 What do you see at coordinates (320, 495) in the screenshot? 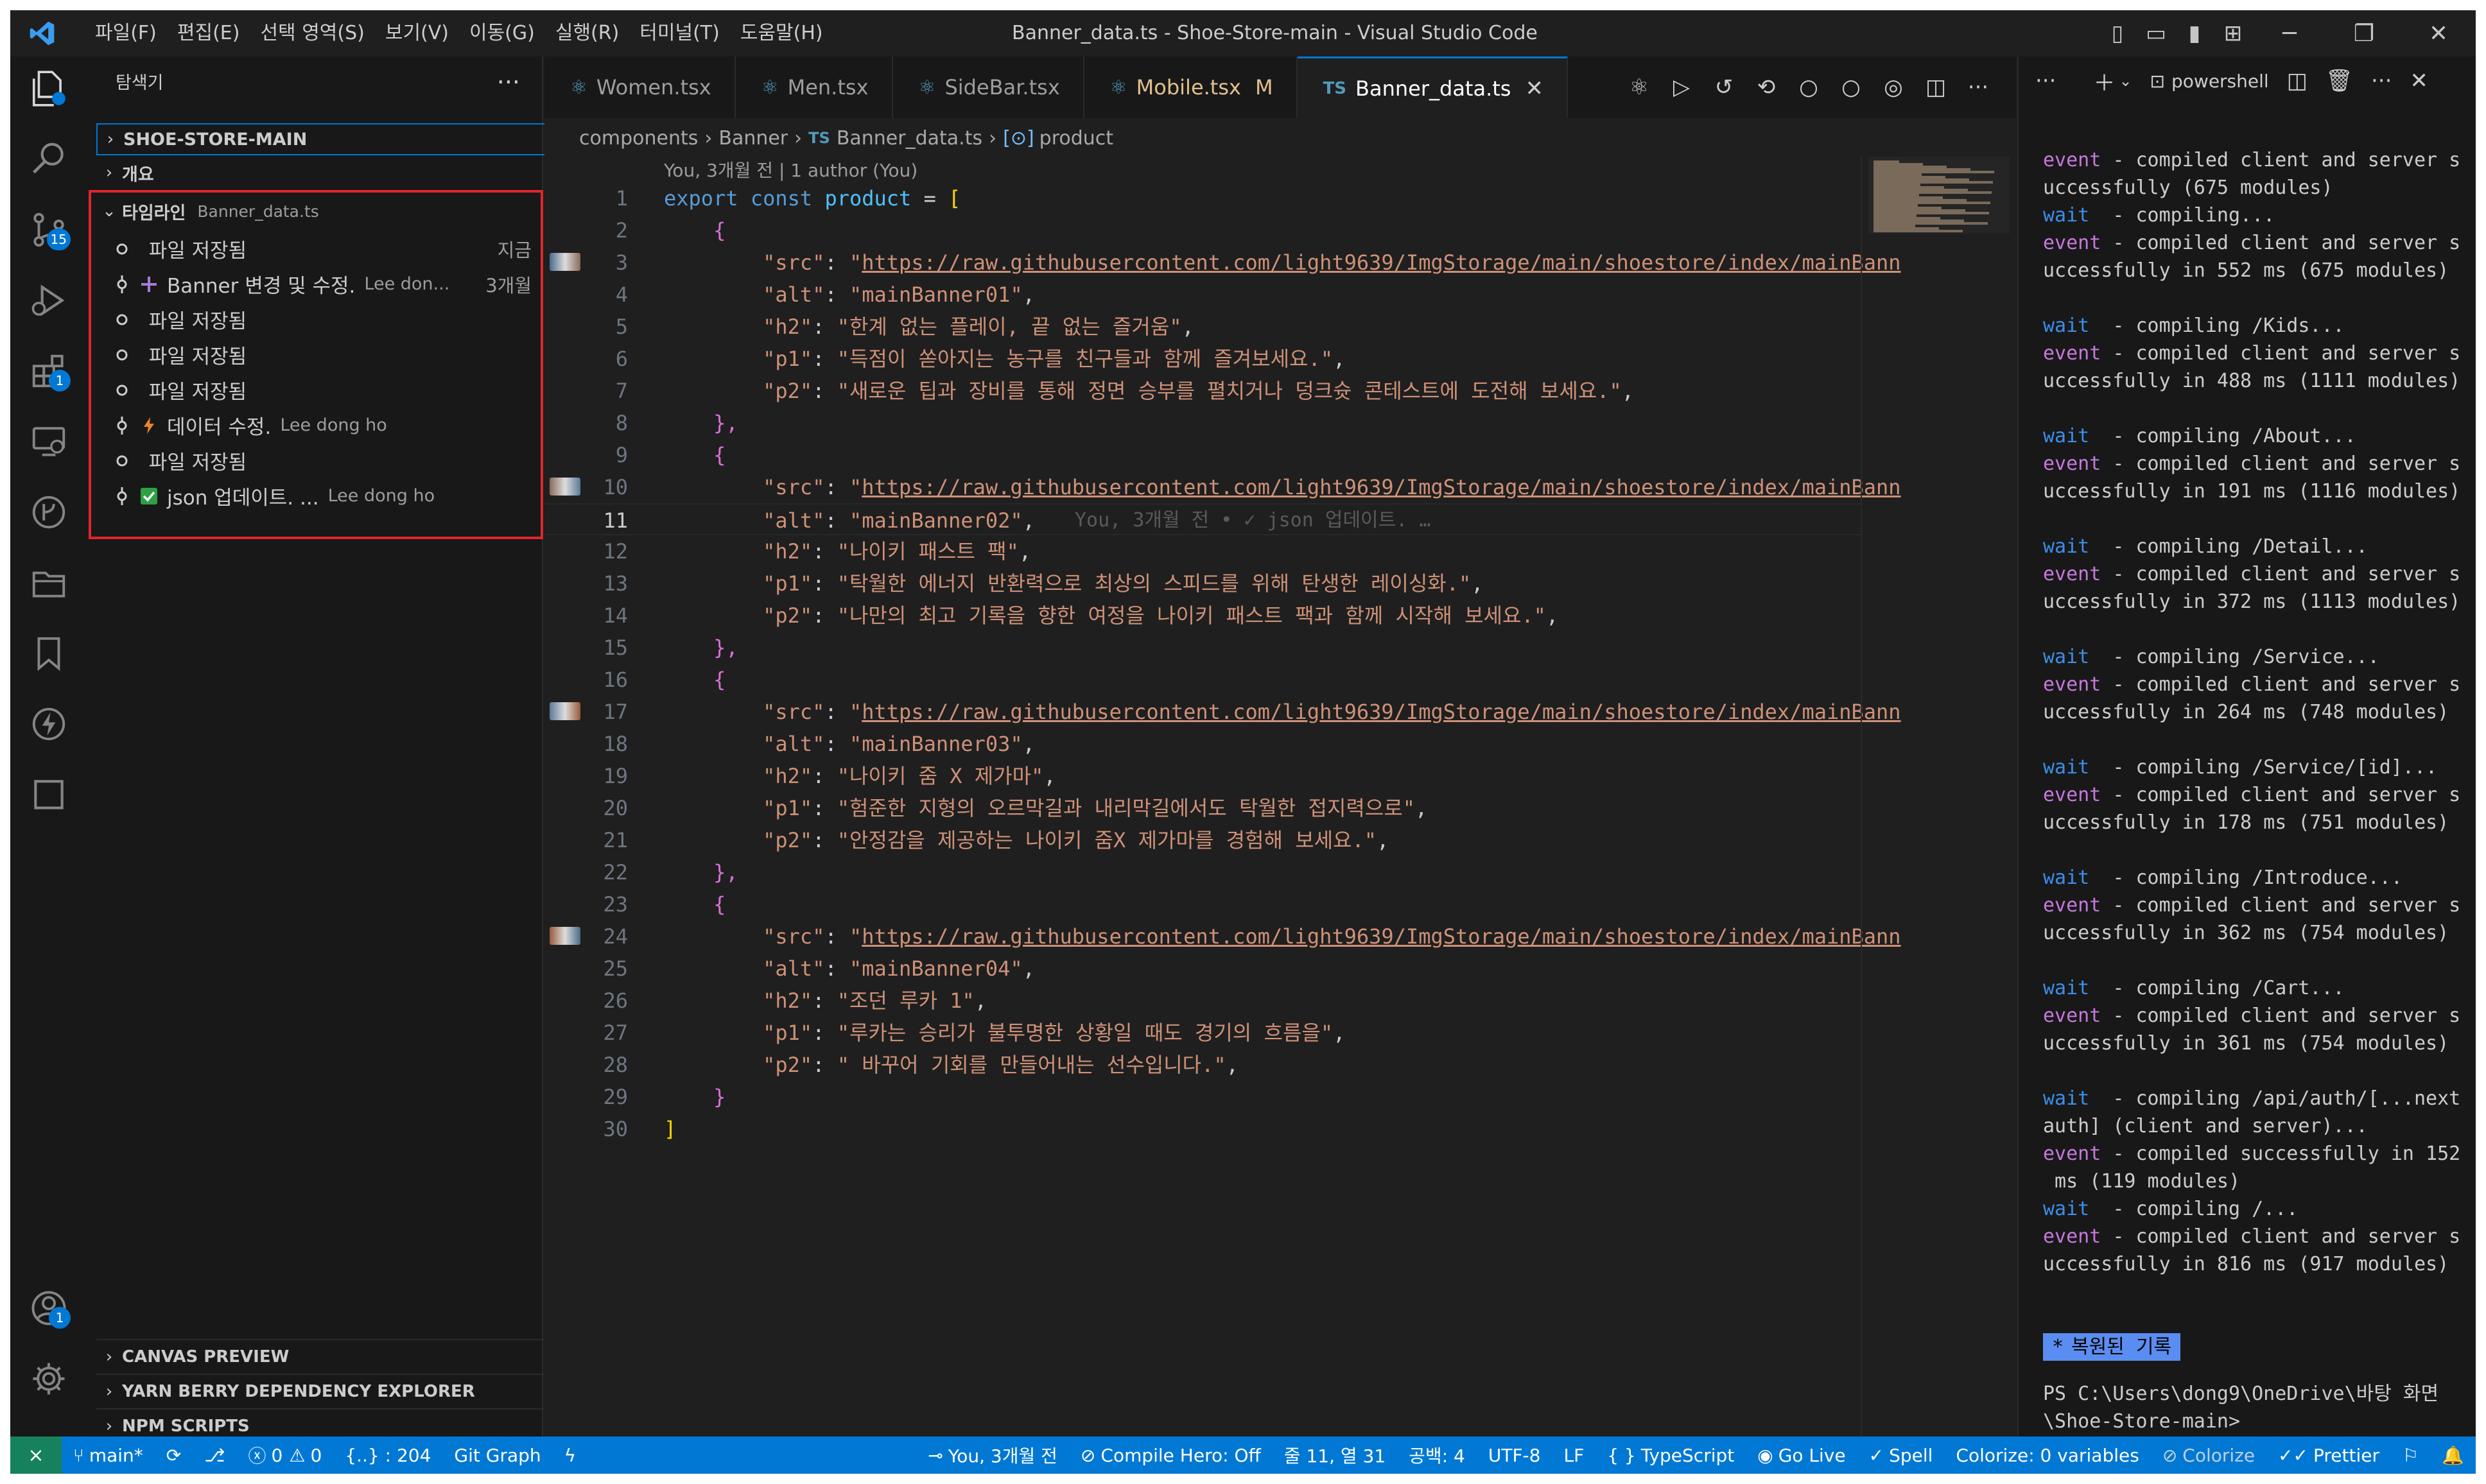
I see `timeline-item: json 업데이트. ... Lee dong ho` at bounding box center [320, 495].